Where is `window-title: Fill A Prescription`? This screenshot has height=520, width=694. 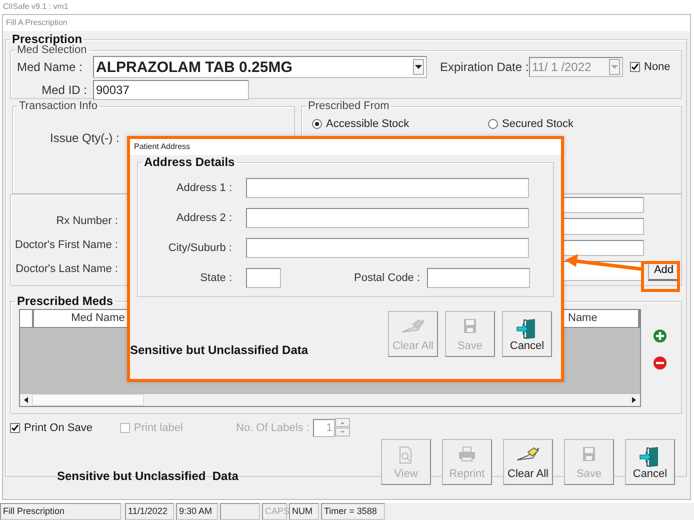
window-title: Fill A Prescription is located at coordinates (346, 23).